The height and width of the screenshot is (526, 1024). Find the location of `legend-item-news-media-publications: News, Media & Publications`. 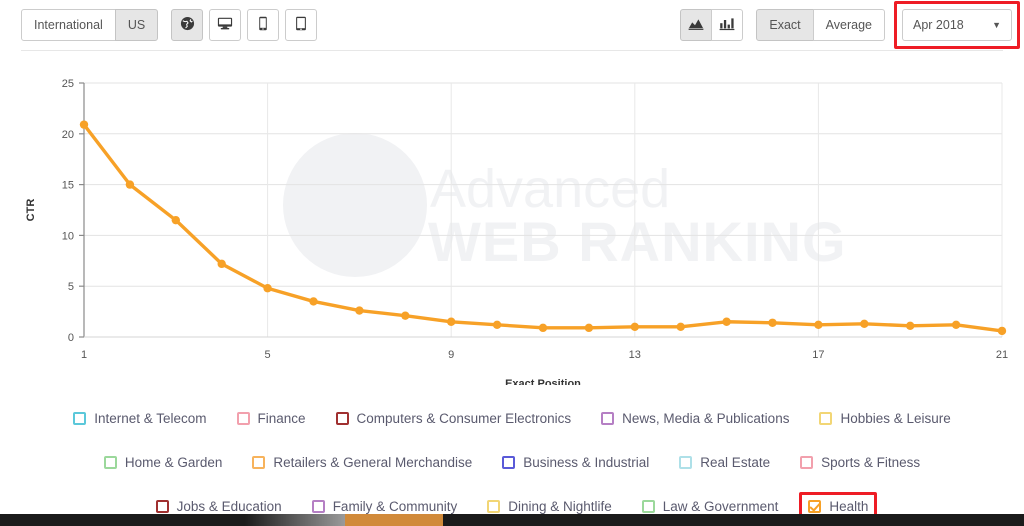

legend-item-news-media-publications: News, Media & Publications is located at coordinates (695, 418).